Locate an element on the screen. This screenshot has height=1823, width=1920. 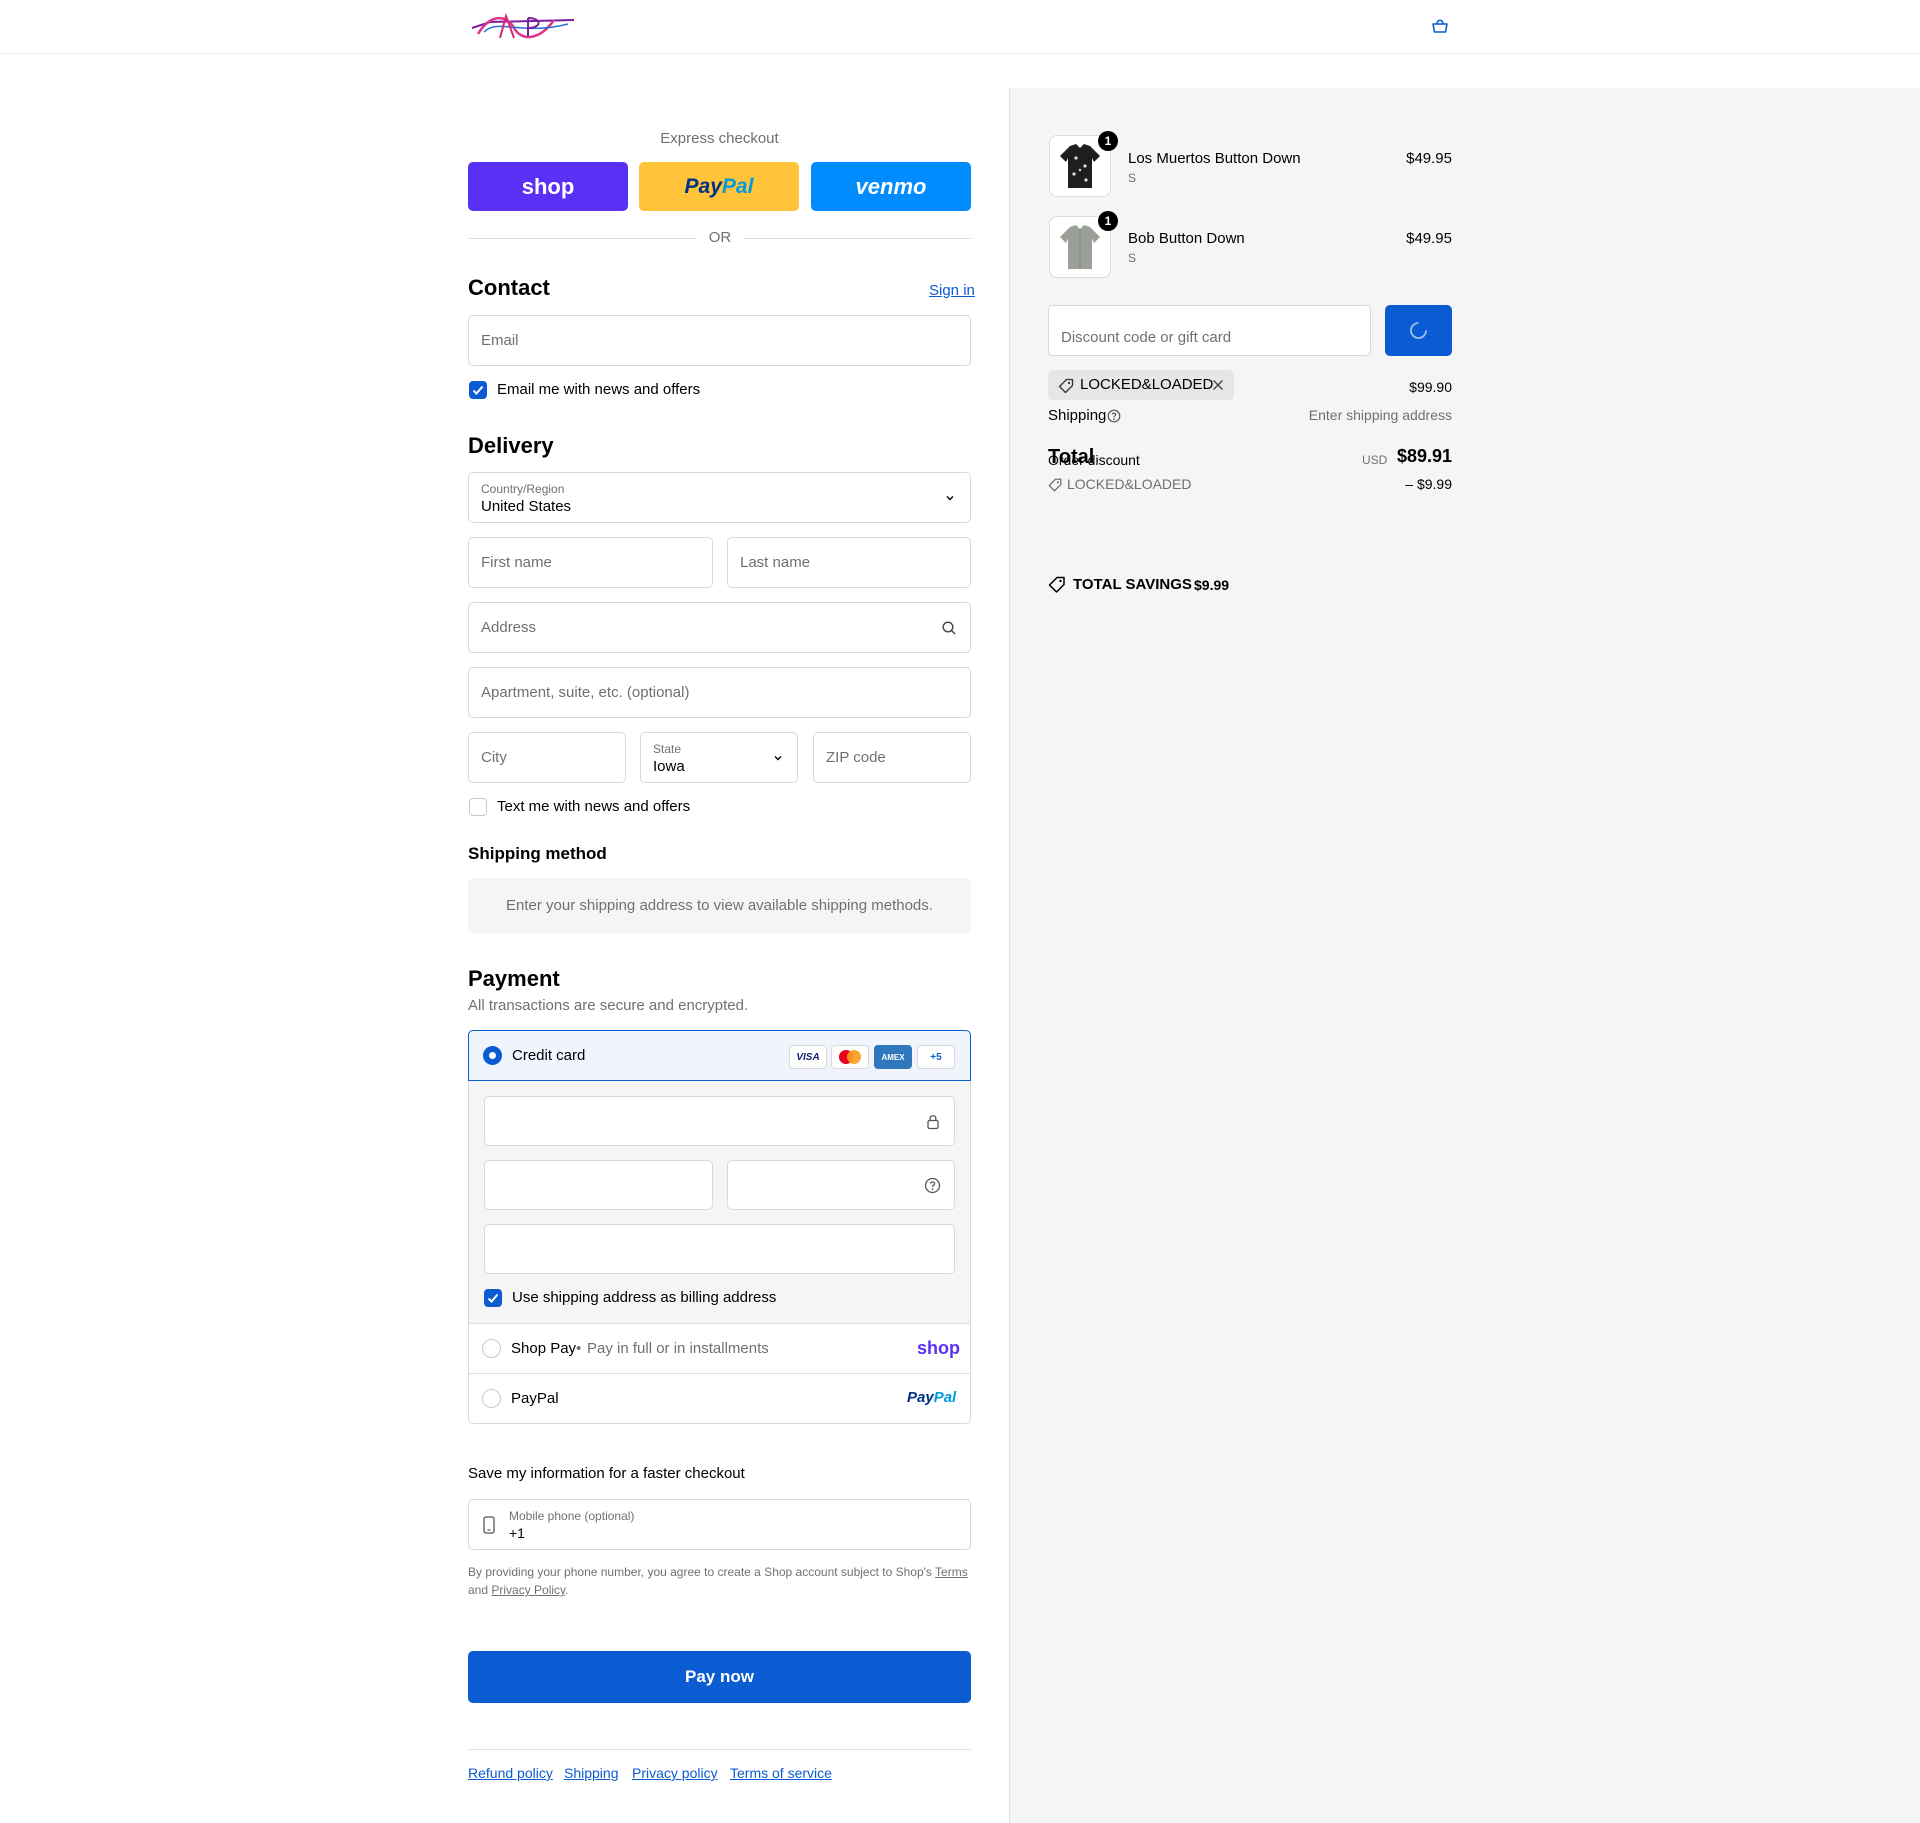
card-number-field is located at coordinates (719, 1121).